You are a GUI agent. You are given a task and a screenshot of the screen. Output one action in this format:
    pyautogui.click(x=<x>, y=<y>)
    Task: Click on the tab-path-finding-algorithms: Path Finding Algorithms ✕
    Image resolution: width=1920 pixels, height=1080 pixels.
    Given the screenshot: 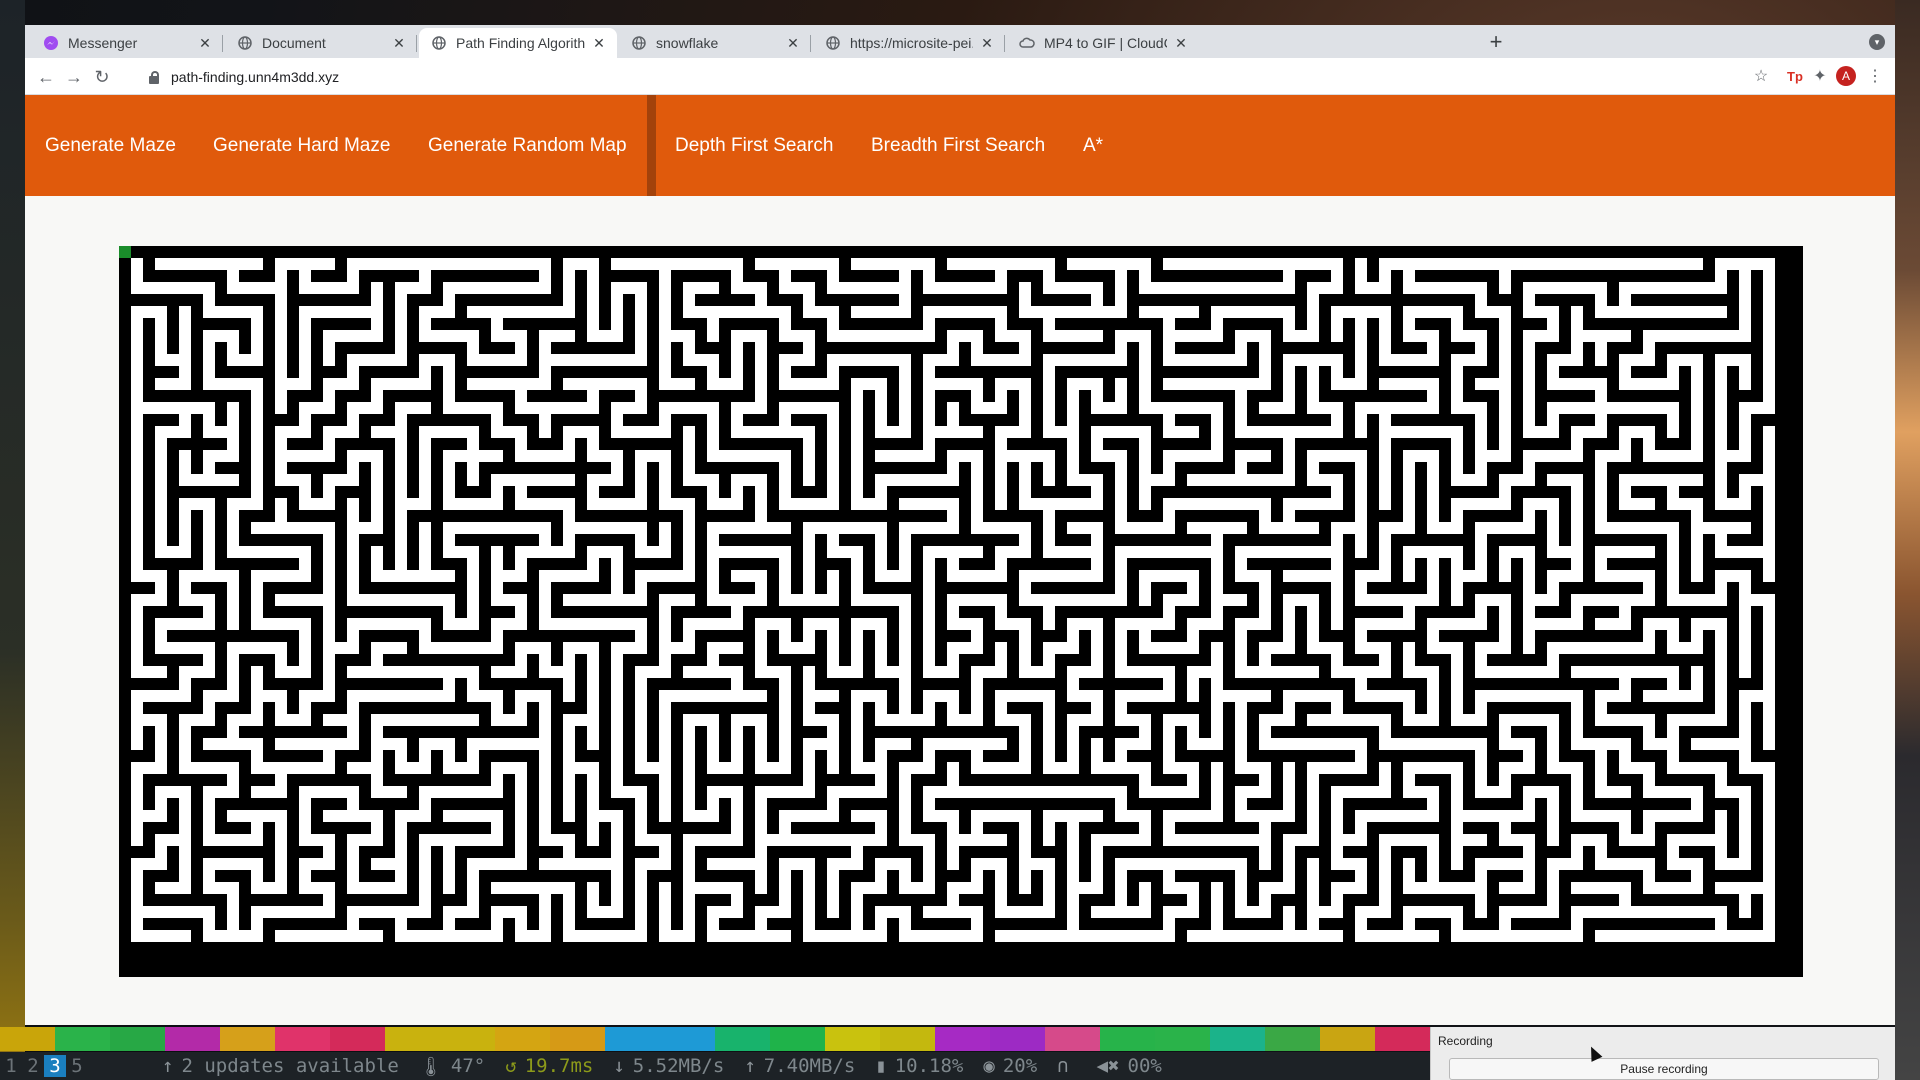 What is the action you would take?
    pyautogui.click(x=518, y=43)
    